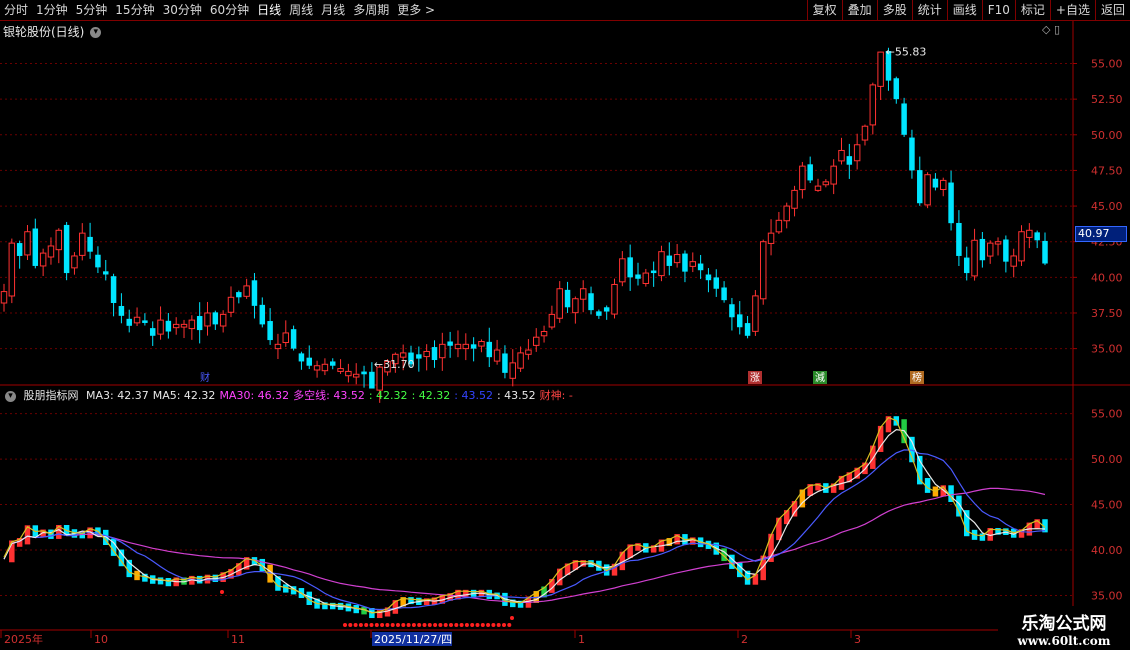  Describe the element at coordinates (229, 10) in the screenshot. I see `period-tab-5: 60分钟` at that location.